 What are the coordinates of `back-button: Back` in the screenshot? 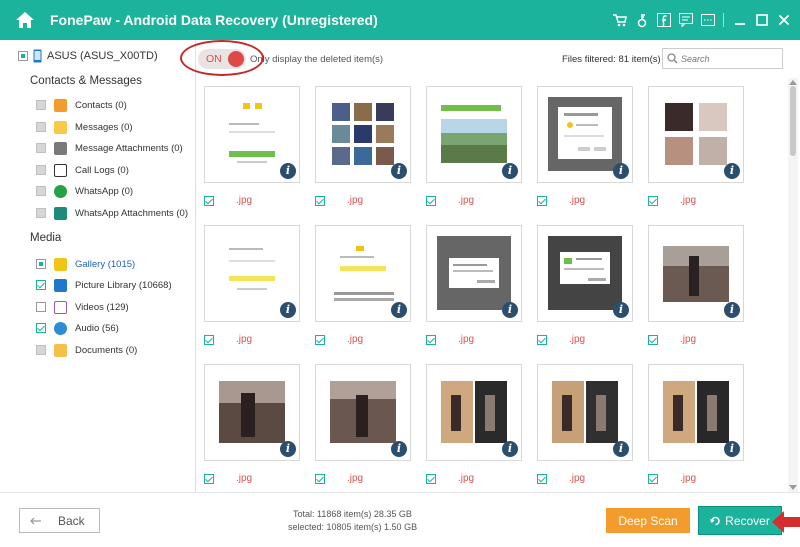 It's located at (59, 520).